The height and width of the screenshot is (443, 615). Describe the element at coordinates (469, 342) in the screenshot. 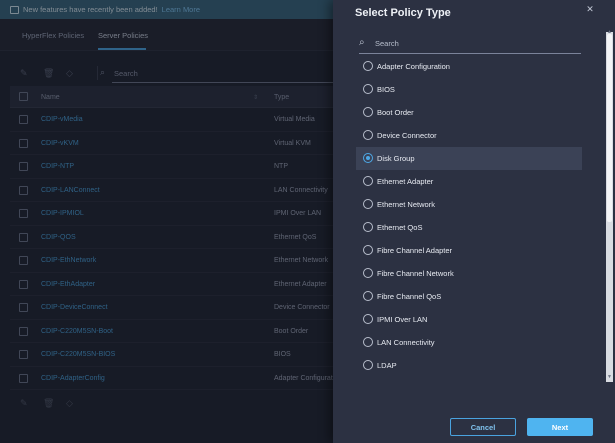

I see `policy-option-lan-connectivity: LAN Connectivity` at that location.